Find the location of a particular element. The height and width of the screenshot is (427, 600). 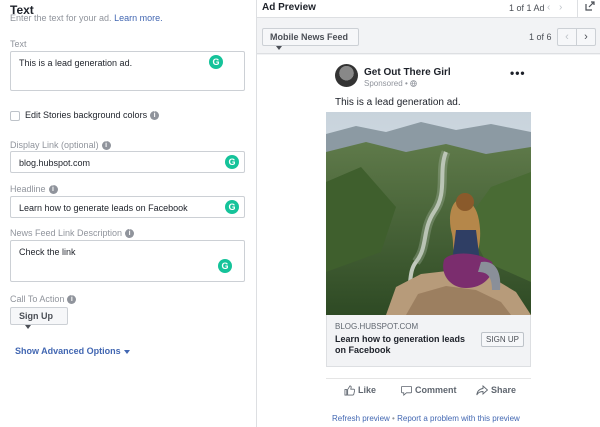

stories-colors-checkbox is located at coordinates (15, 116).